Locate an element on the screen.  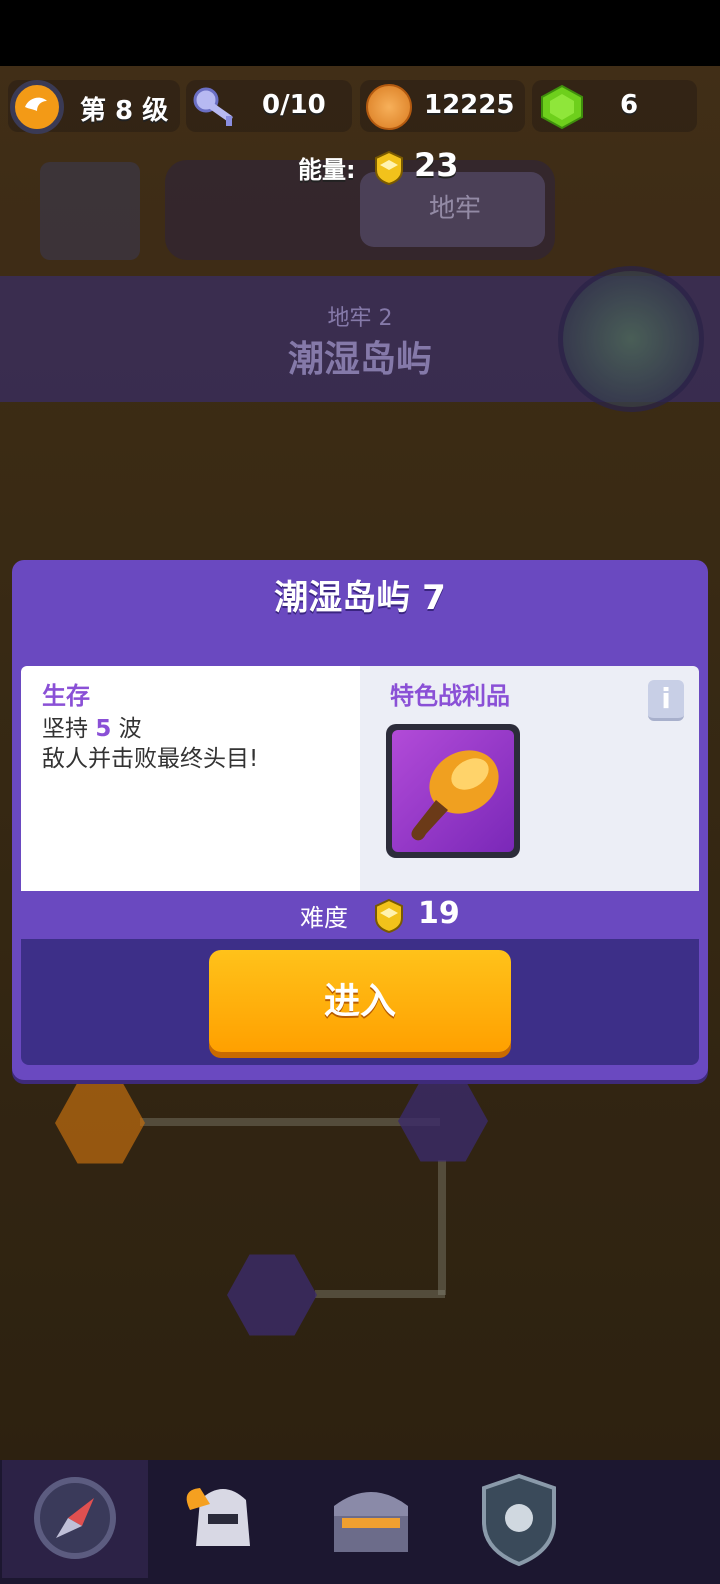
difficulty-bar is located at coordinates (360, 915).